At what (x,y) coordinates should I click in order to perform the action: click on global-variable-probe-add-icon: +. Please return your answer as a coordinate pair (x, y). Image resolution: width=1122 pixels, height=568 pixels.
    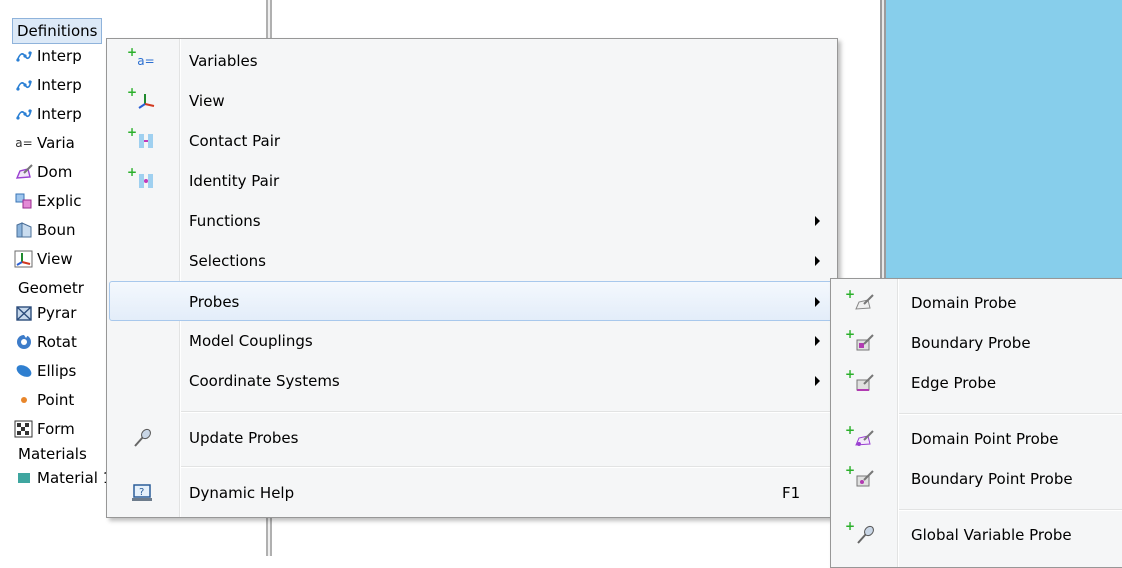
    Looking at the image, I should click on (860, 534).